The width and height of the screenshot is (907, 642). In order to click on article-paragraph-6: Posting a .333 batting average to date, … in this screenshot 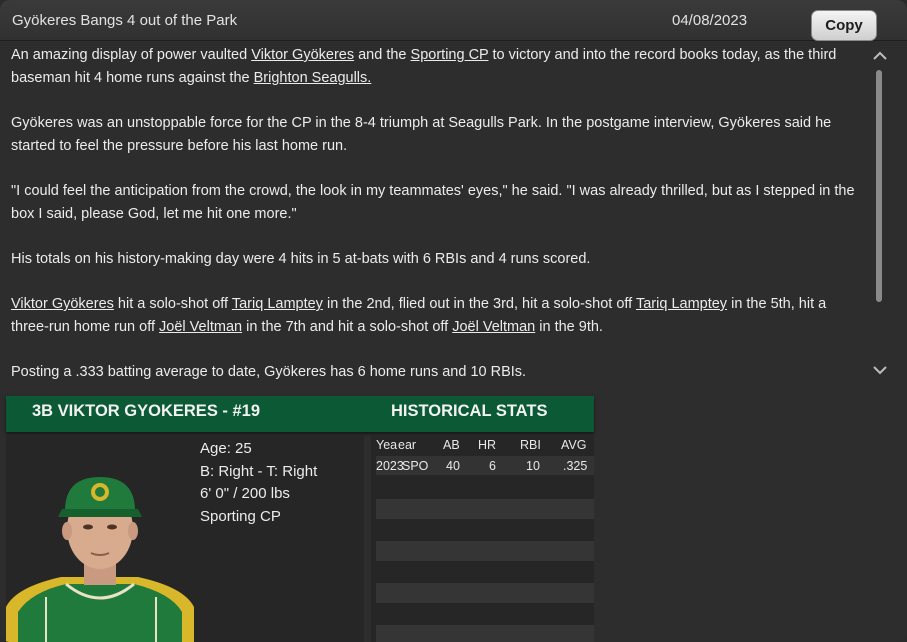, I will do `click(269, 372)`.